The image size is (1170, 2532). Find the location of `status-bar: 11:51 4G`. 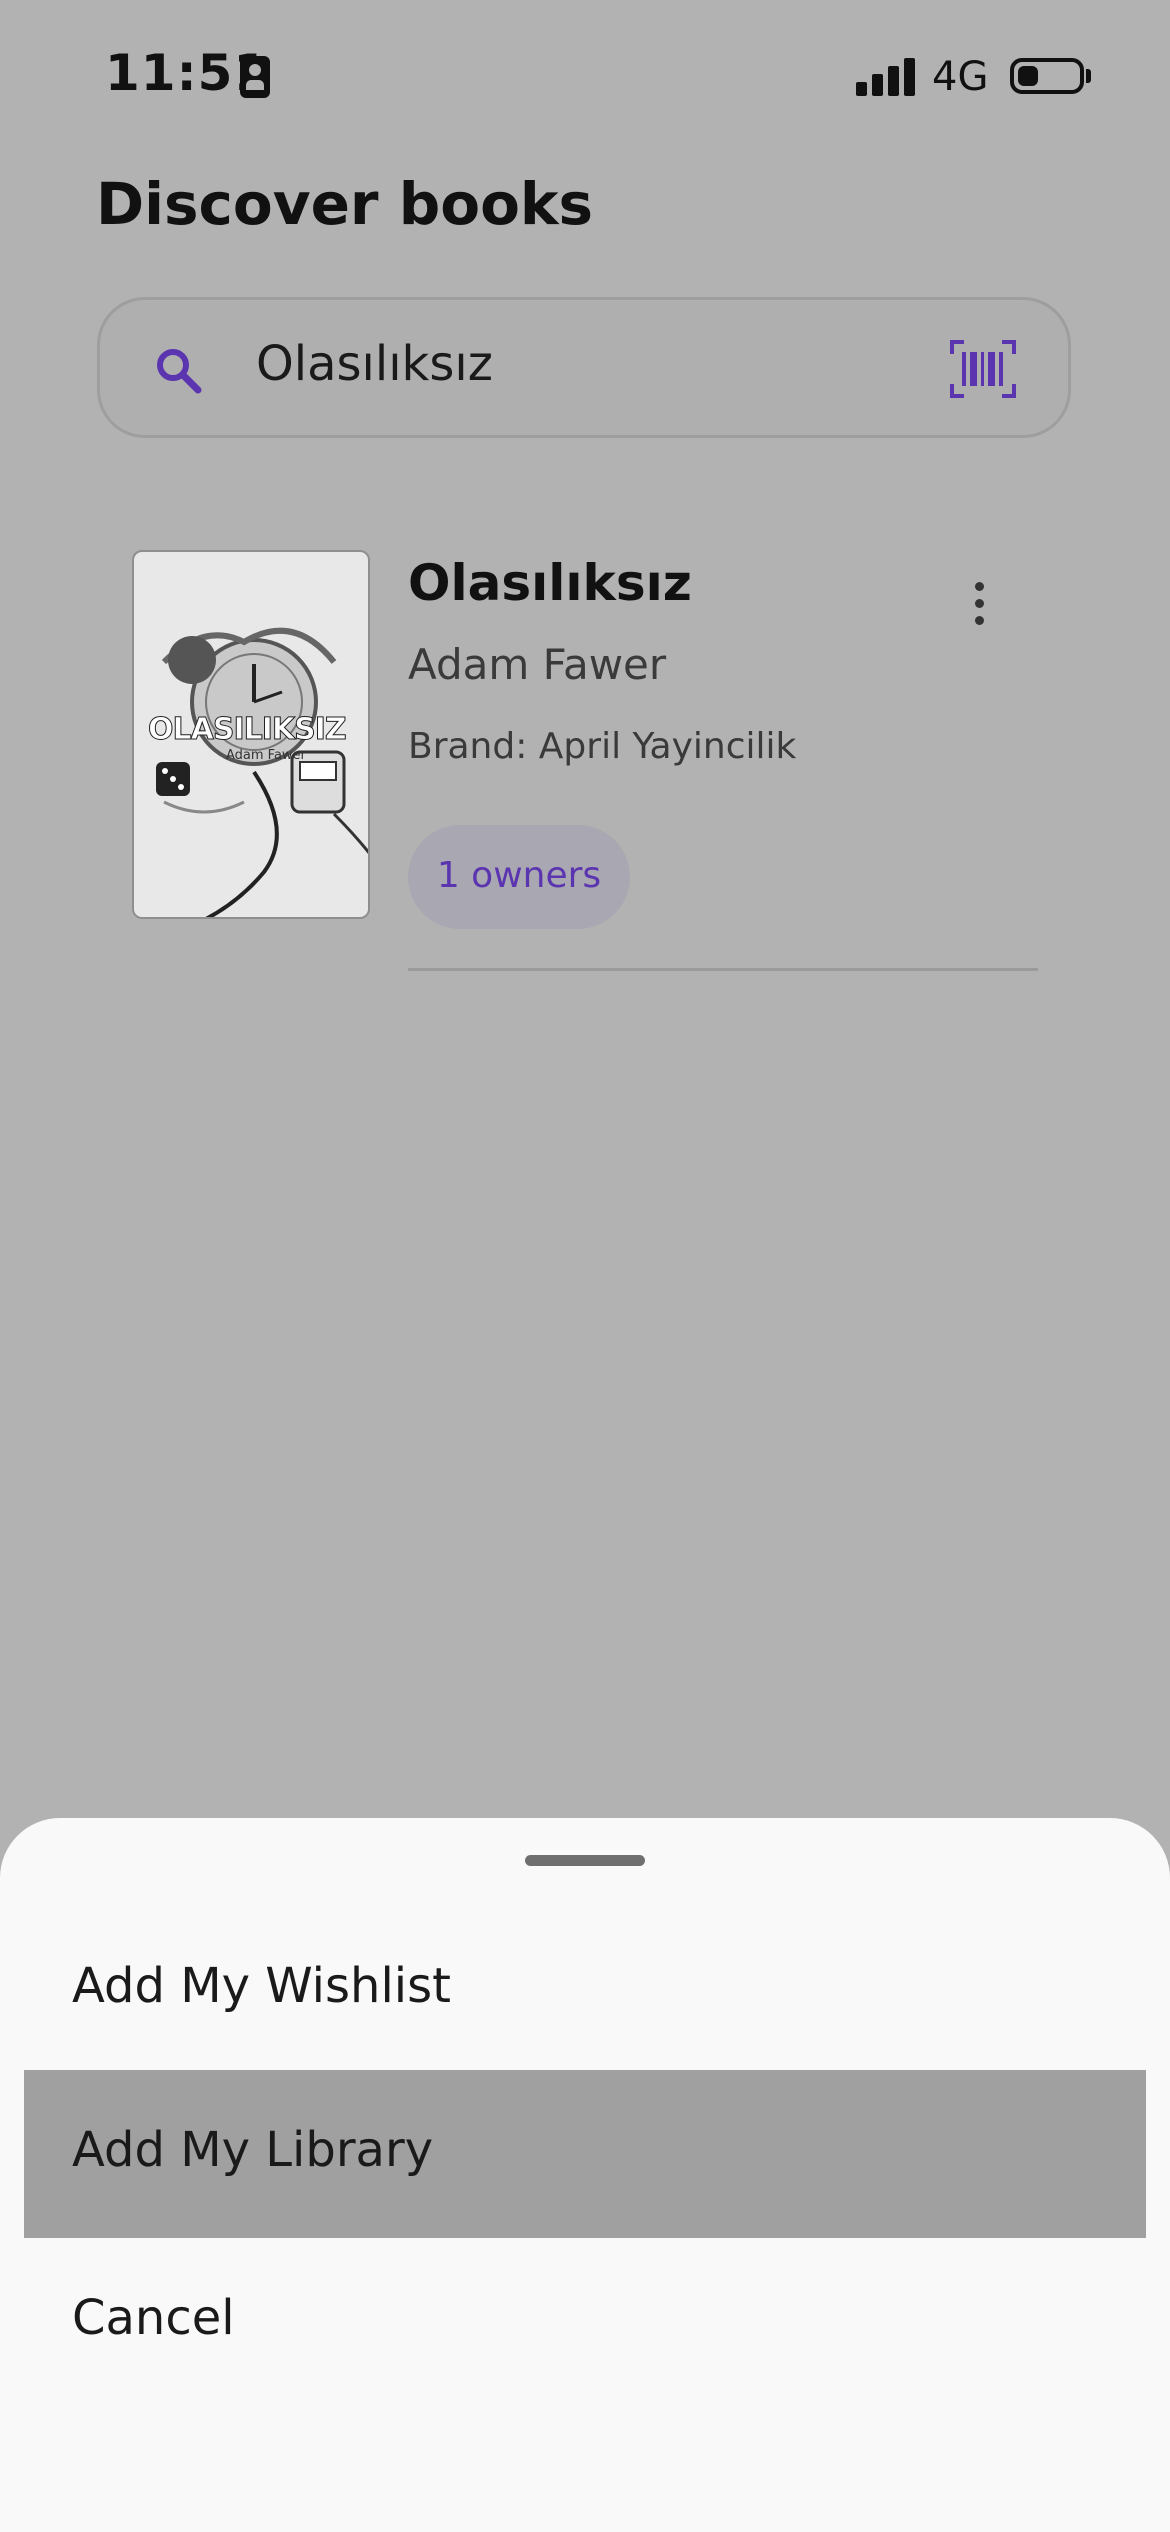

status-bar: 11:51 4G is located at coordinates (585, 75).